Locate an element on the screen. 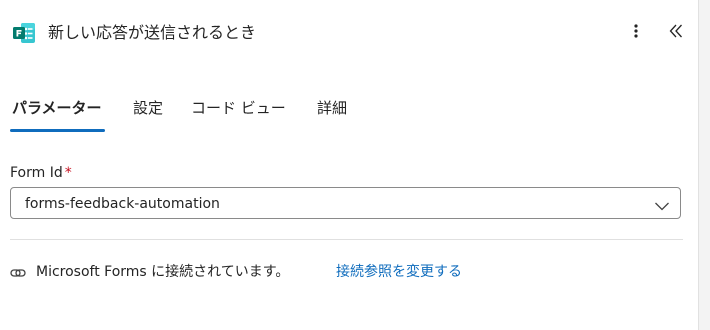 The image size is (710, 330). connection-status-text: Microsoft Forms に接続されています。 is located at coordinates (163, 272).